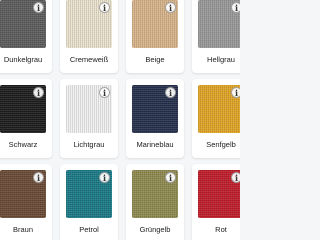 This screenshot has height=240, width=320. I want to click on swatch-label: Cremeweiß, so click(89, 59).